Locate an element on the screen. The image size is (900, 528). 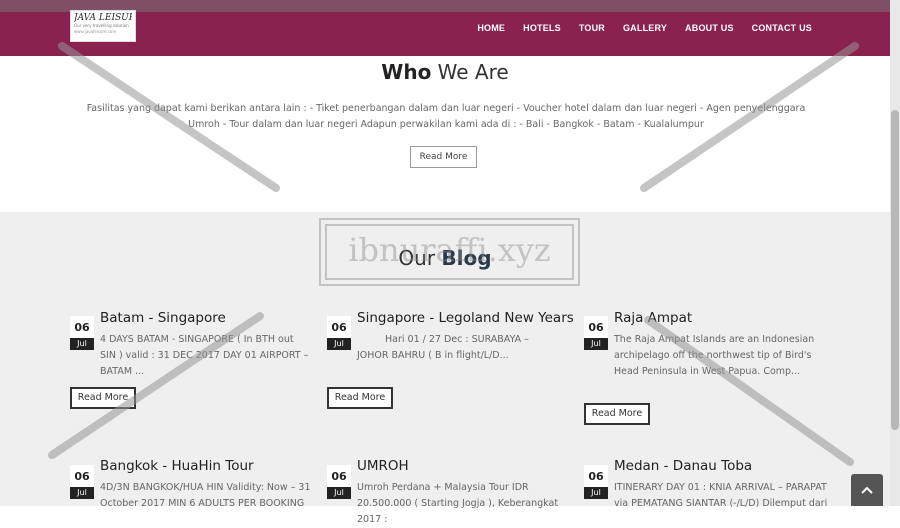
about-heading-rest: We Are is located at coordinates (470, 72).